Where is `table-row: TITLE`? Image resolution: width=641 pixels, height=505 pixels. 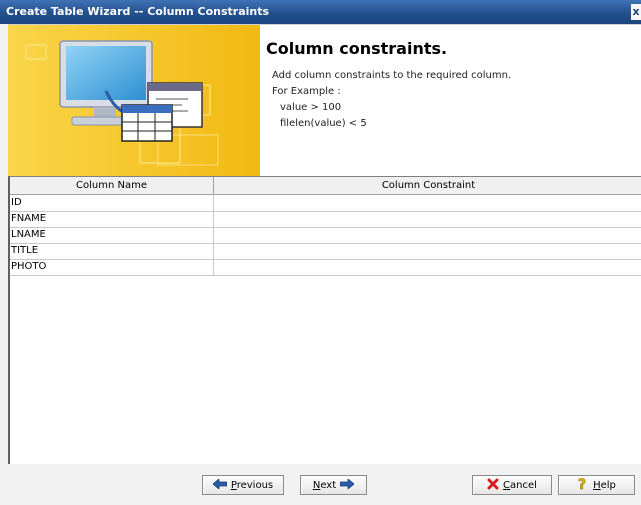 table-row: TITLE is located at coordinates (325, 251).